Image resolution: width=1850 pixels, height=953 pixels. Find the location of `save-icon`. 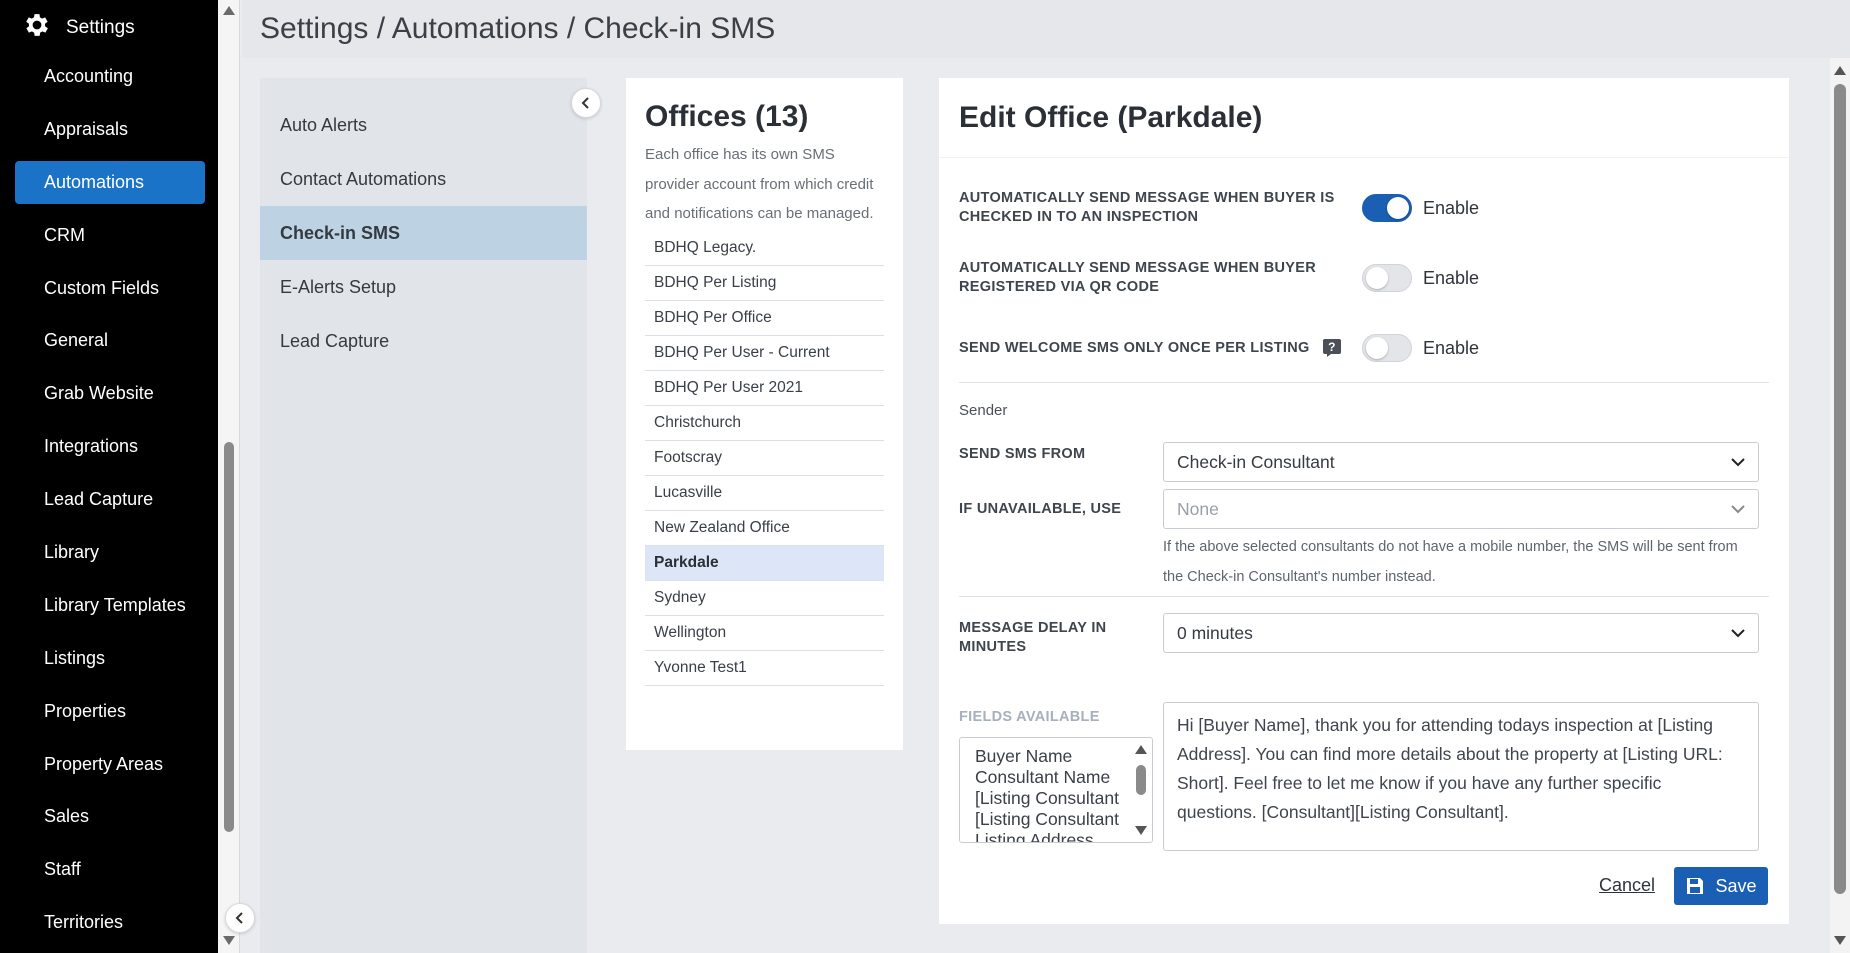

save-icon is located at coordinates (1695, 886).